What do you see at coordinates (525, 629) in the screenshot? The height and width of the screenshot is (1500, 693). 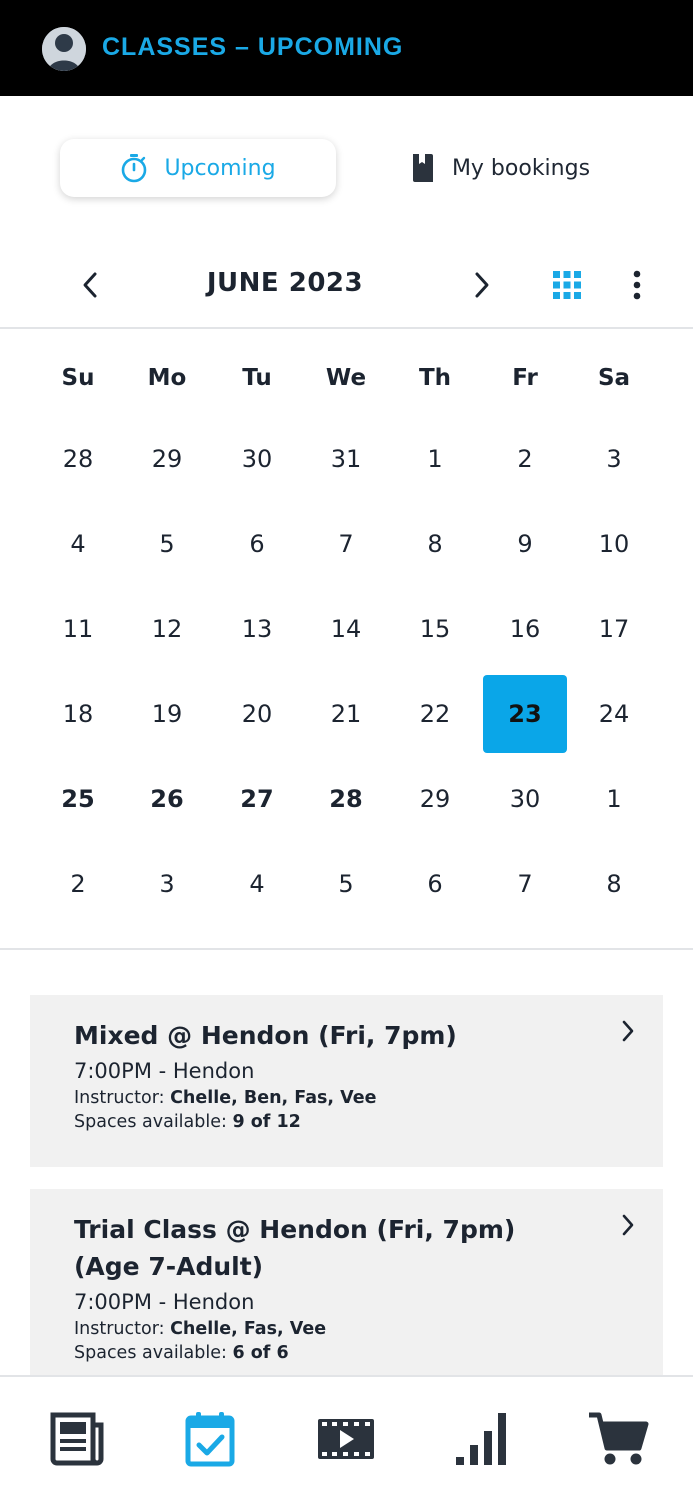 I see `calendar-day: 16` at bounding box center [525, 629].